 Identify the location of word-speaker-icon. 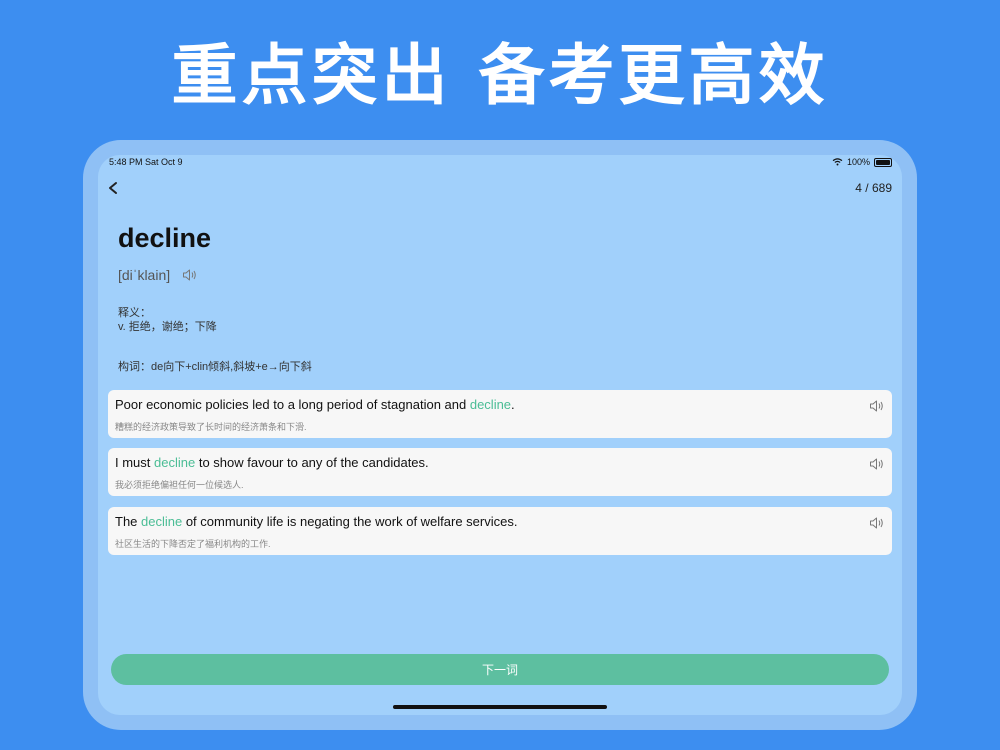
(190, 275).